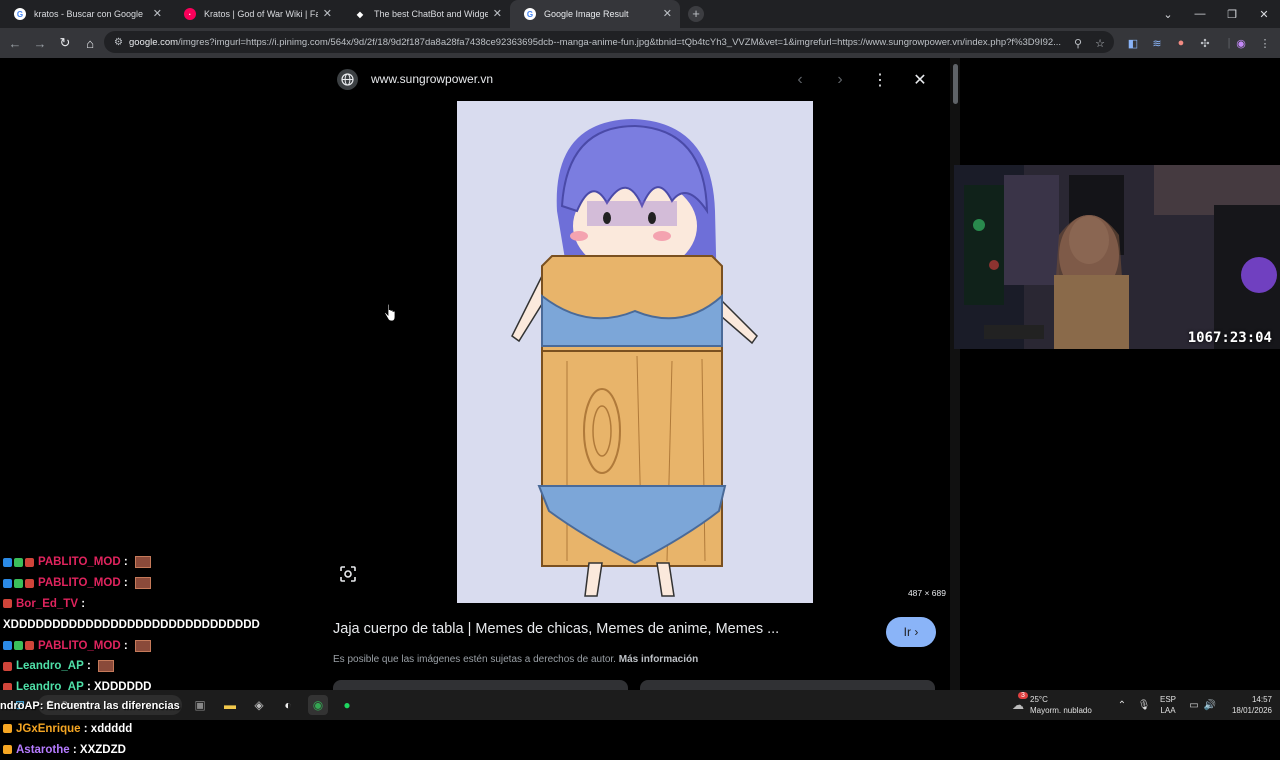  I want to click on task-view-icon: ▣, so click(200, 705).